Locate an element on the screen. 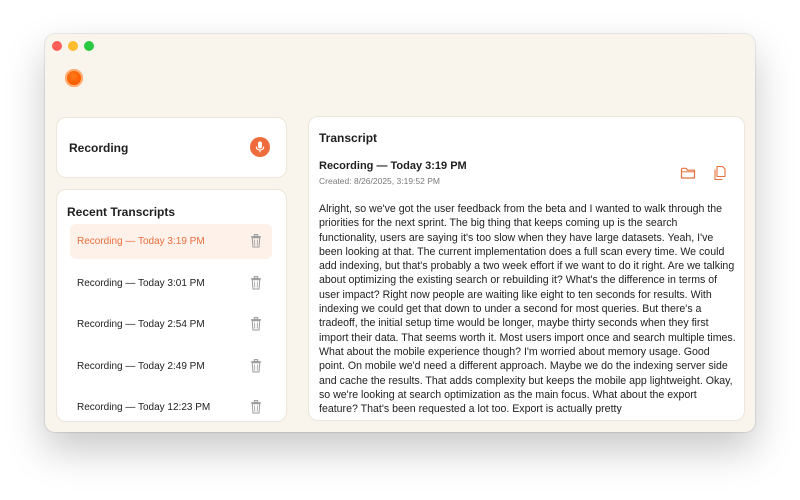 Image resolution: width=800 pixels, height=500 pixels. transcript-list-item: Recording — Today 2:54 PM is located at coordinates (171, 324).